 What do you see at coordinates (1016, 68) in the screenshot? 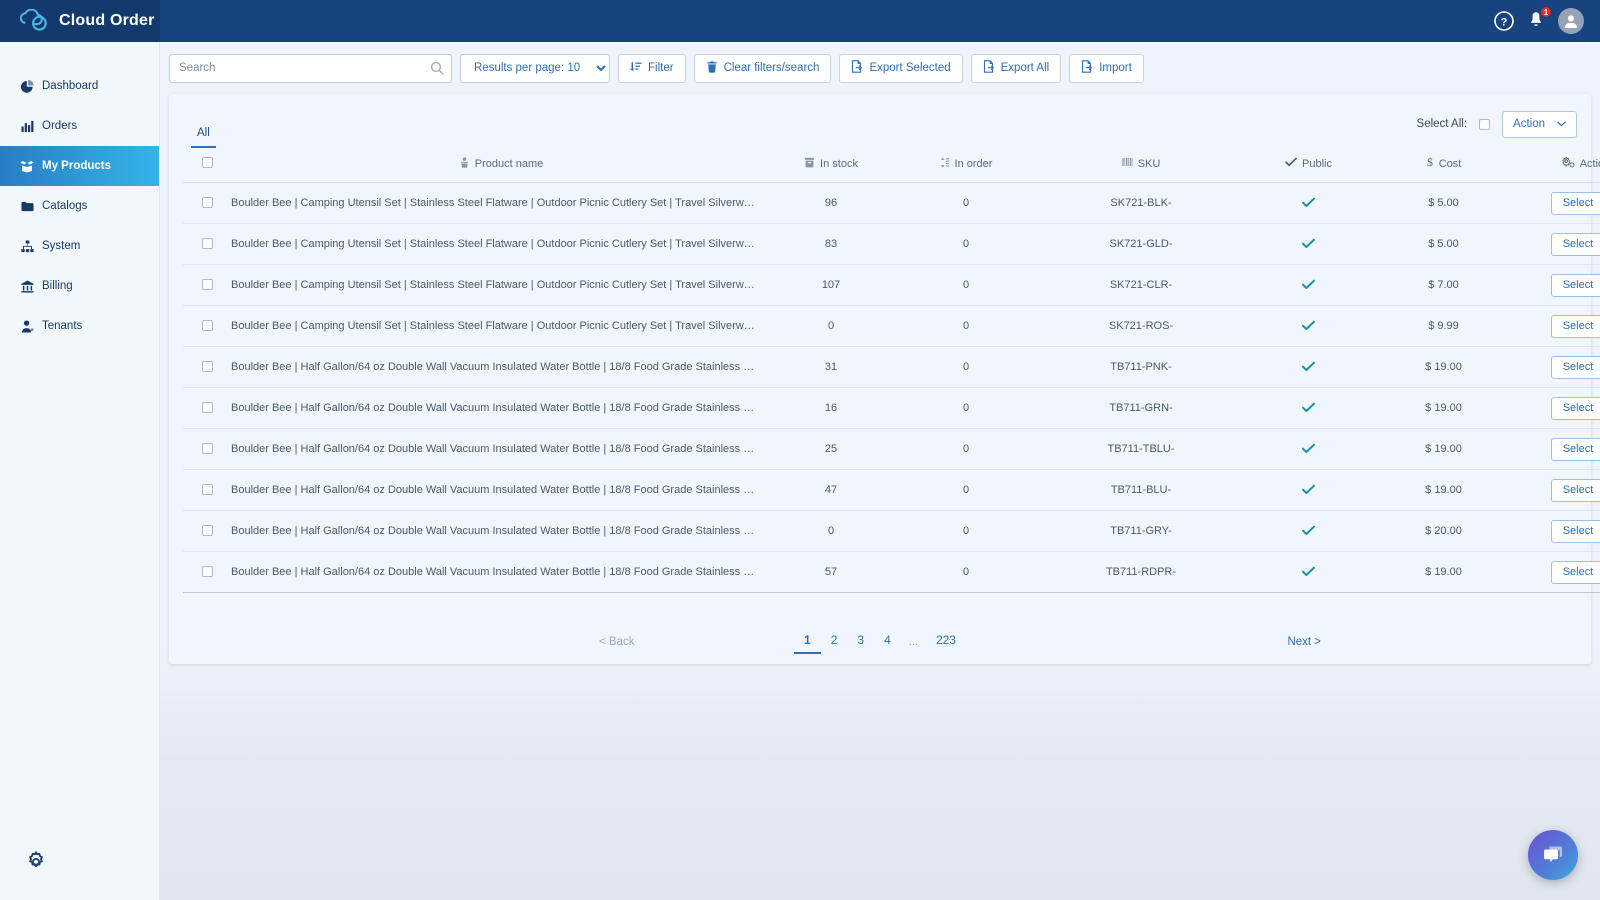
I see `export-all-button: Export All` at bounding box center [1016, 68].